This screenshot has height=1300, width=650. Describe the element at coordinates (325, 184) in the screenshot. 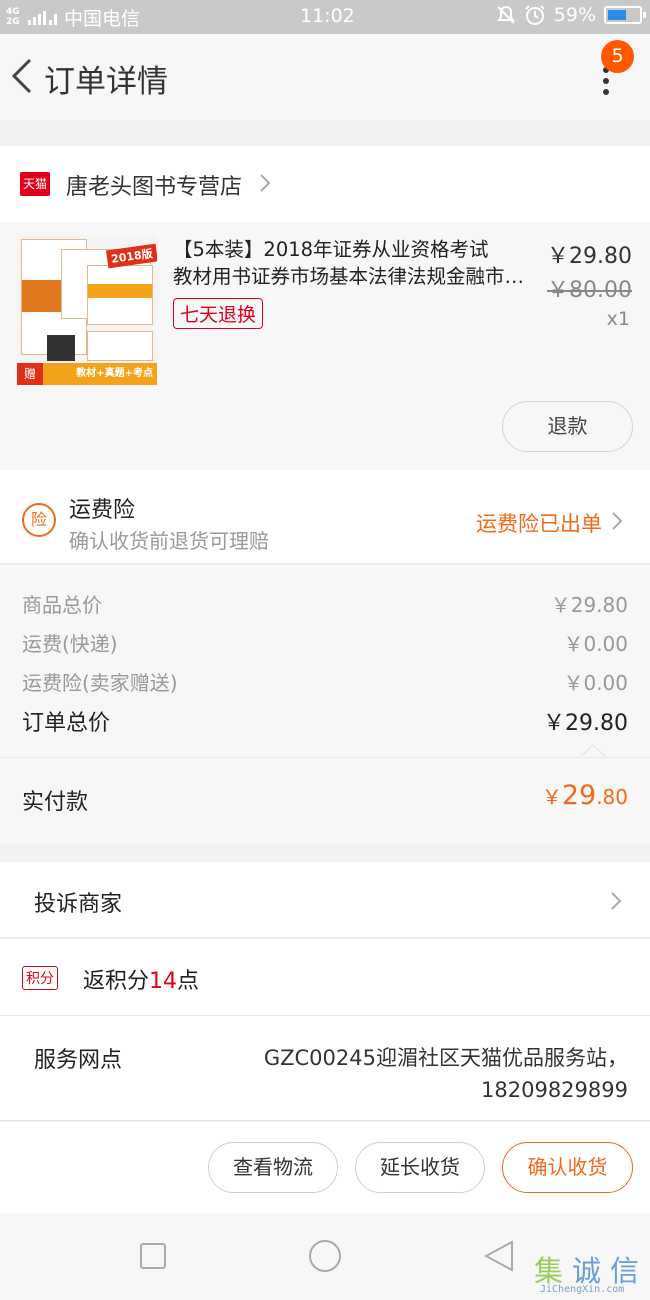

I see `store-row: 天猫 唐老头图书专营店` at that location.